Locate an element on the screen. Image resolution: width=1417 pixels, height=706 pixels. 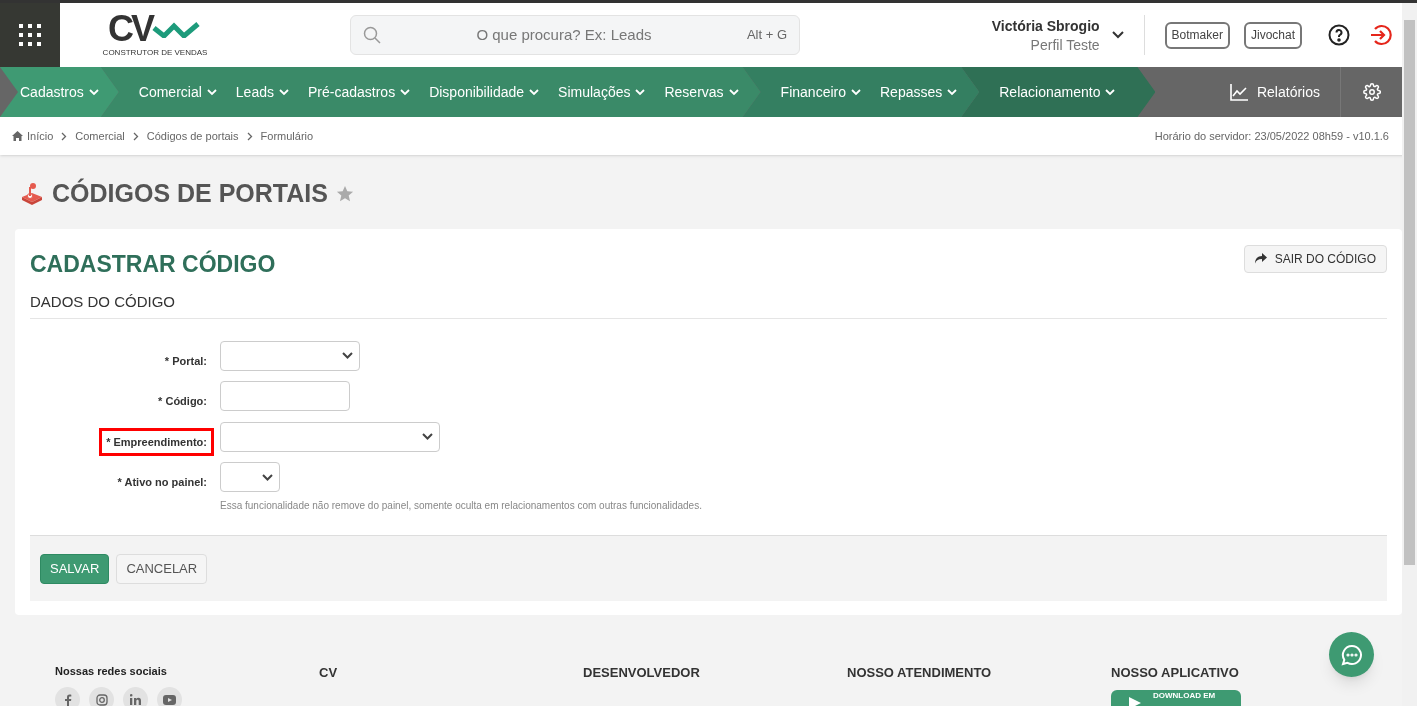
header-button: Jivochat is located at coordinates (1272, 35).